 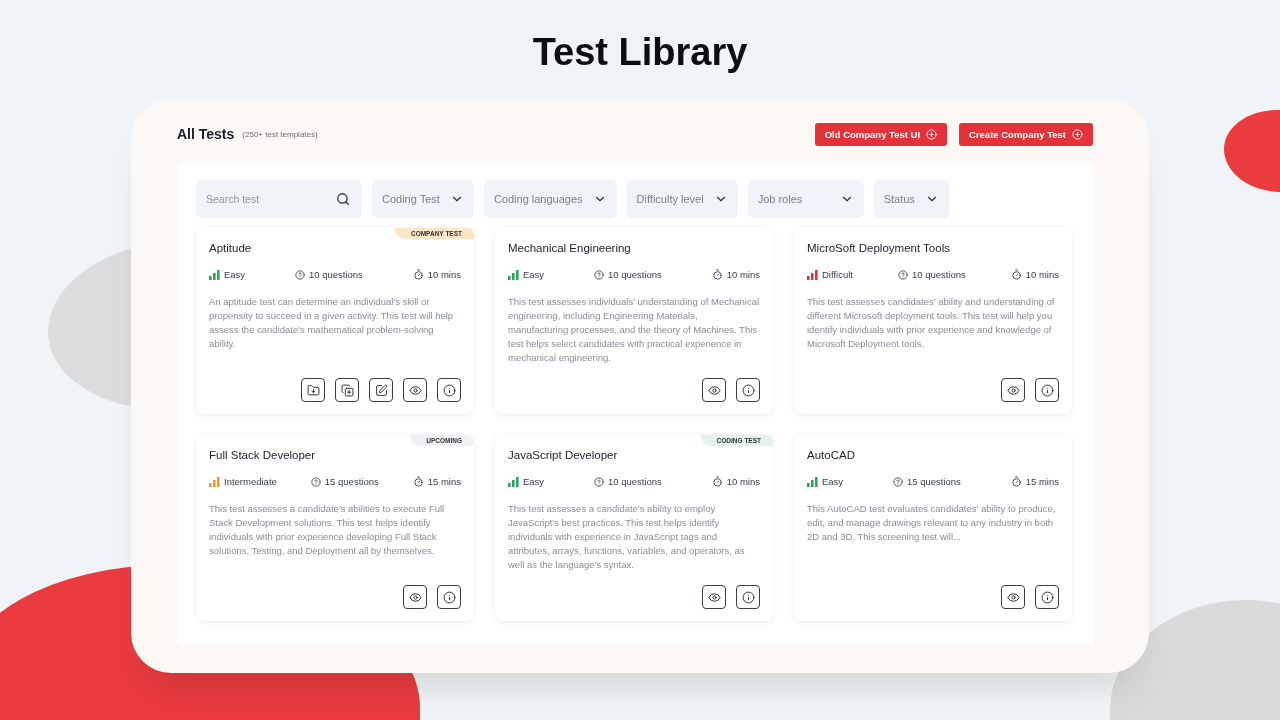 What do you see at coordinates (570, 248) in the screenshot?
I see `test-title: Mechanical Engineering` at bounding box center [570, 248].